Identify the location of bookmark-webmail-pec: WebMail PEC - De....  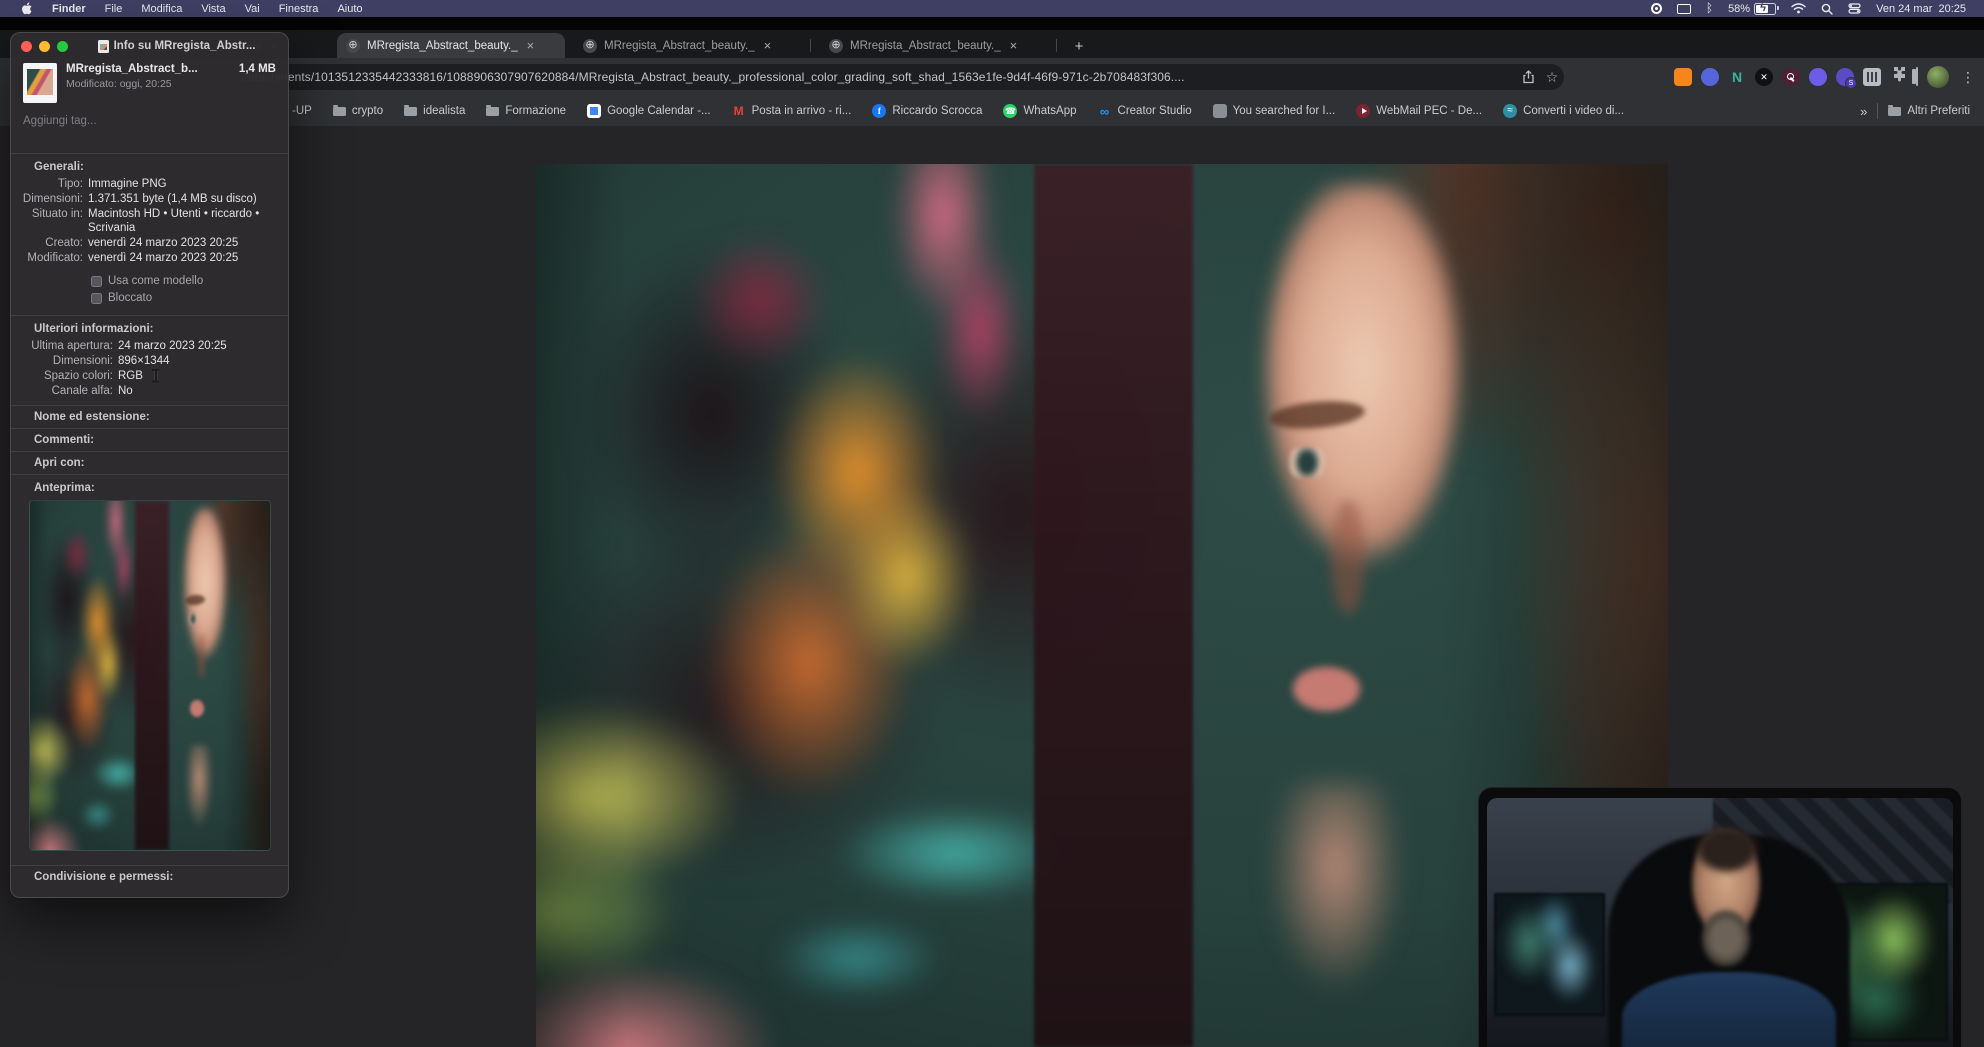
(1419, 111).